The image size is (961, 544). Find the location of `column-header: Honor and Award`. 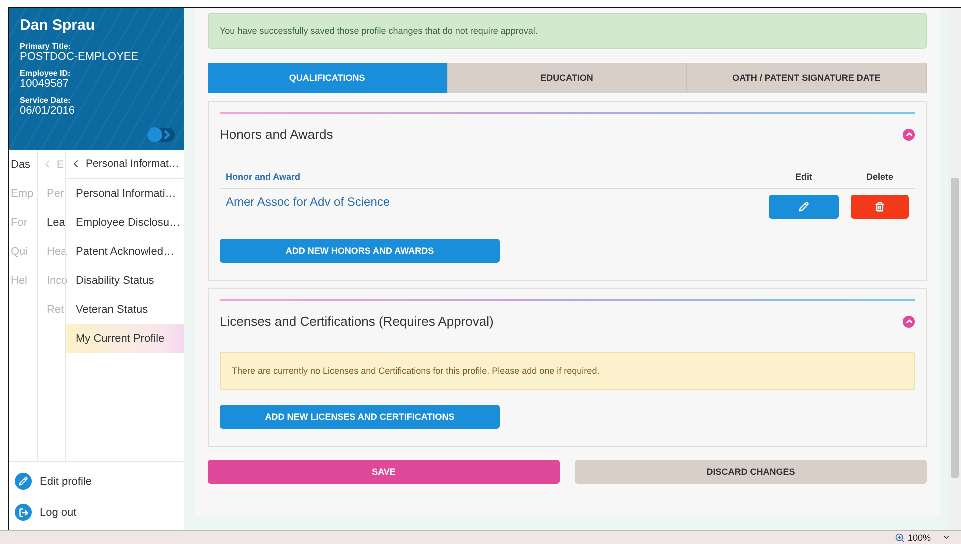

column-header: Honor and Award is located at coordinates (264, 177).